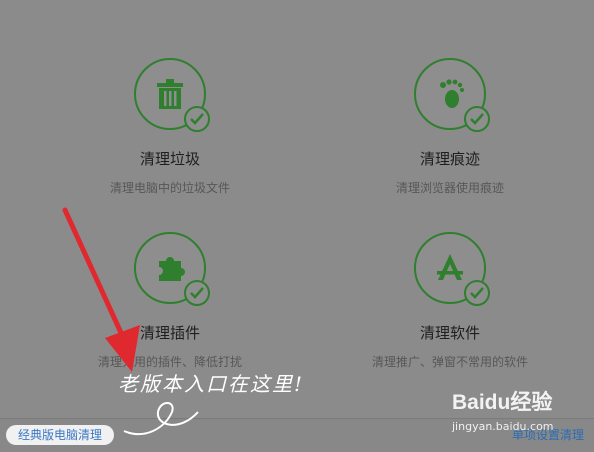 The width and height of the screenshot is (594, 452). I want to click on baidu-watermark: Baidu经验 jingyan.baidu.com, so click(518, 411).